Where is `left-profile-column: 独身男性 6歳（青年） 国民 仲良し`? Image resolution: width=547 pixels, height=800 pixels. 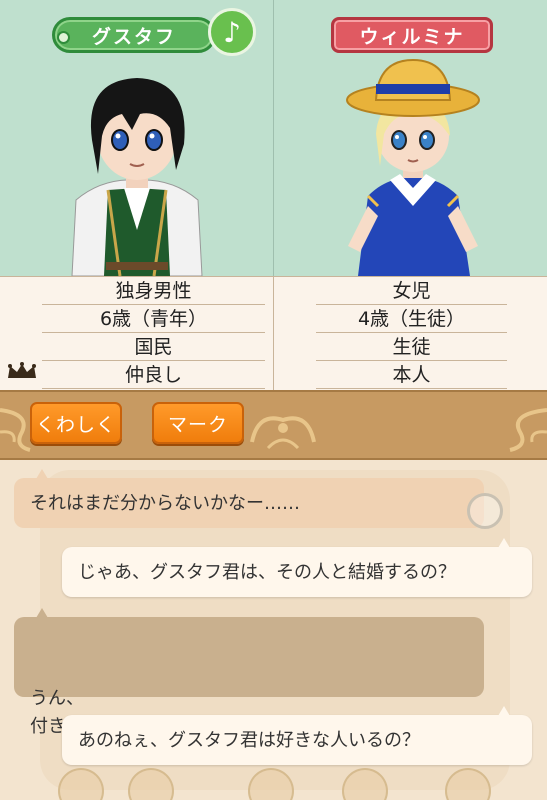 left-profile-column: 独身男性 6歳（青年） 国民 仲良し is located at coordinates (136, 334).